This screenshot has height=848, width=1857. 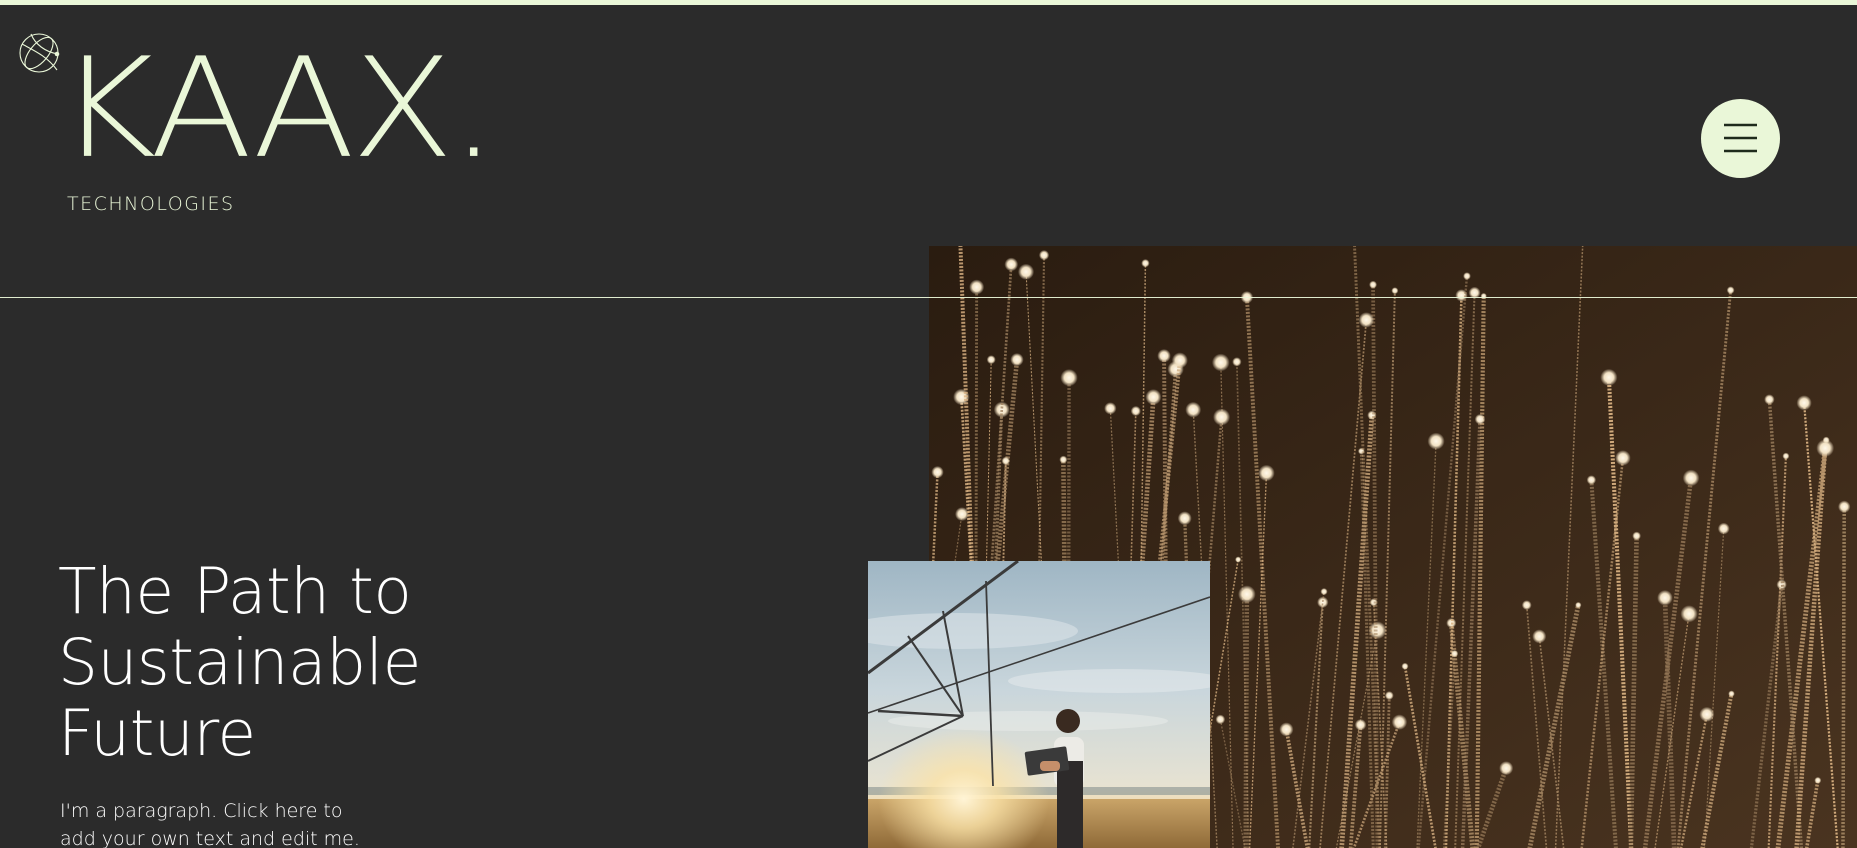 I want to click on hero-headline: The Path to Sustainable Future, so click(x=239, y=662).